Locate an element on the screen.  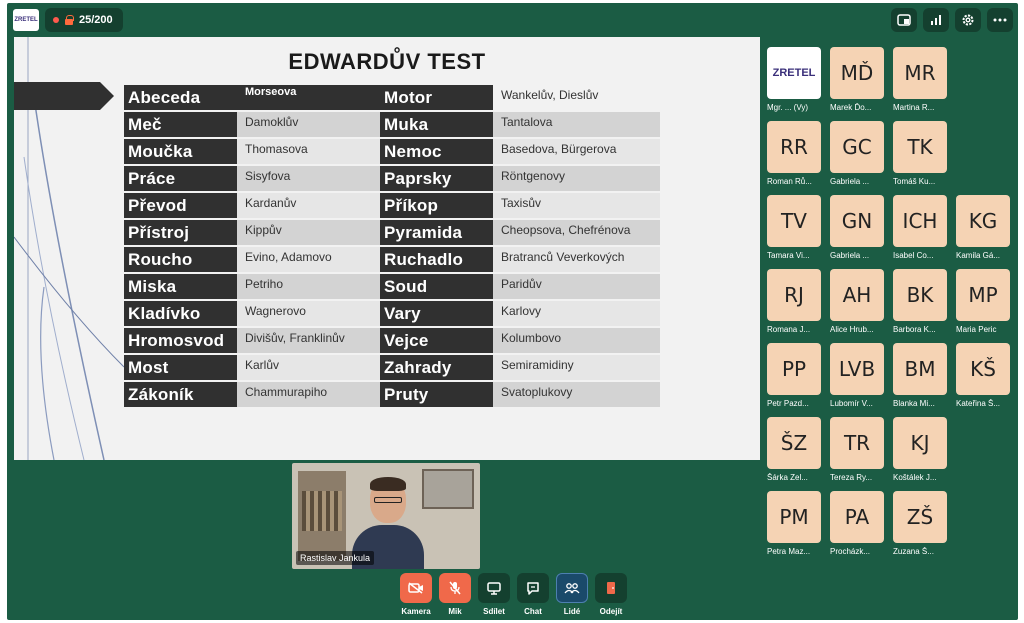
participant-avatar: GN is located at coordinates (857, 221).